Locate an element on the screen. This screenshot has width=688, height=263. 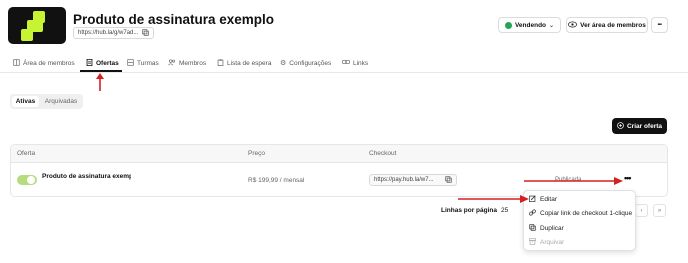
tab-settings: ⚙ Configurações is located at coordinates (306, 63).